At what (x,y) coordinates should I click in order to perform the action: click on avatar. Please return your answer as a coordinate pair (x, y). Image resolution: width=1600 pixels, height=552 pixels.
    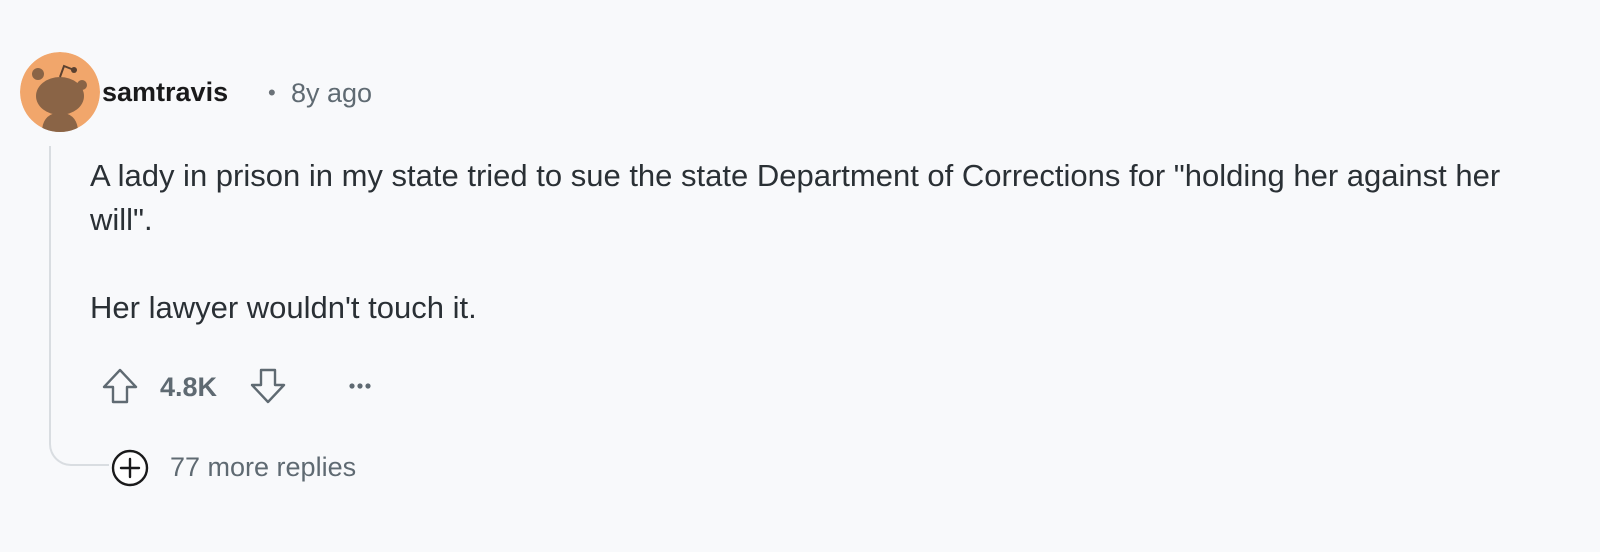
    Looking at the image, I should click on (60, 92).